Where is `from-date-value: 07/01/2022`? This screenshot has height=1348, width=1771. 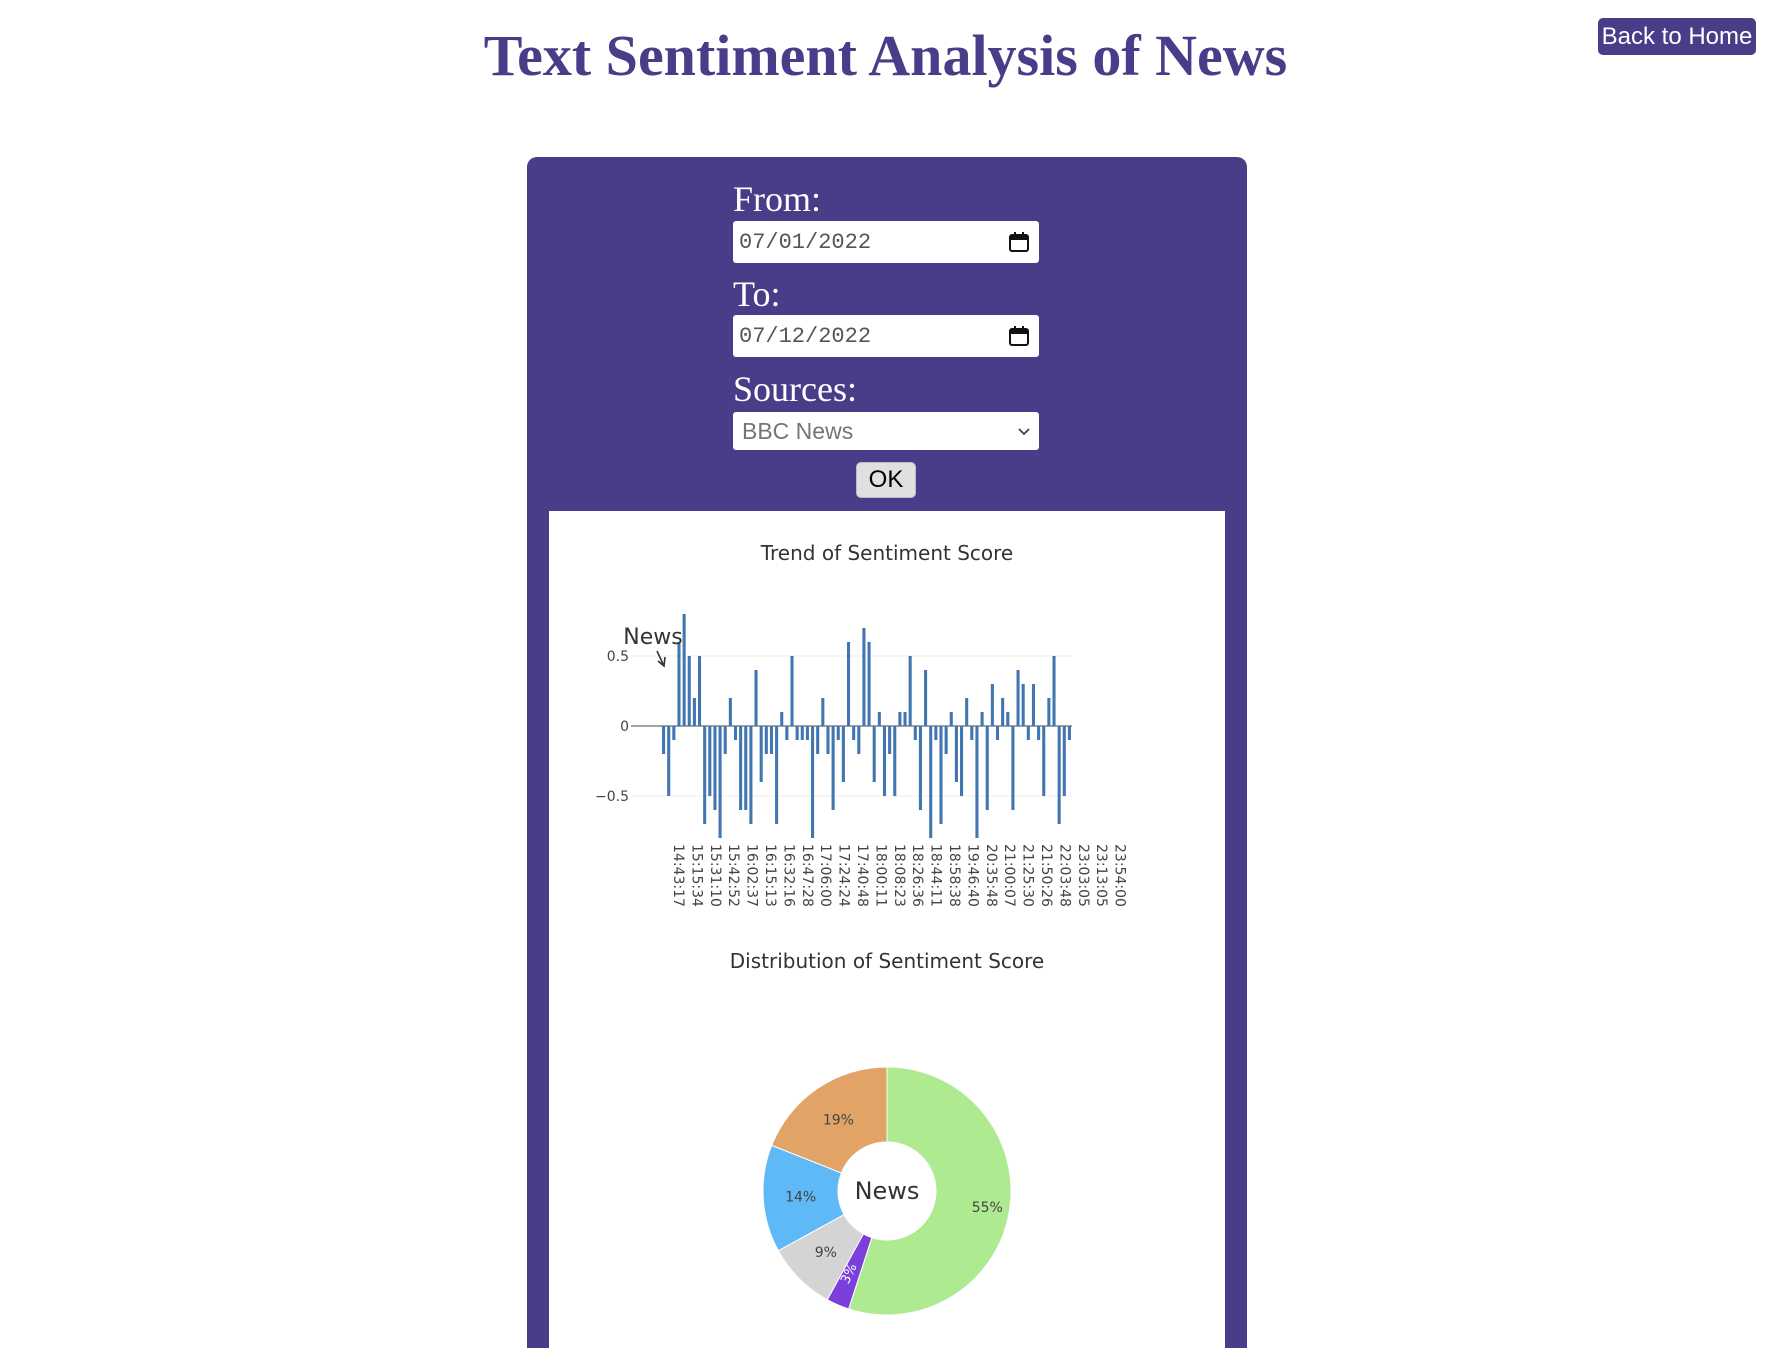 from-date-value: 07/01/2022 is located at coordinates (805, 242).